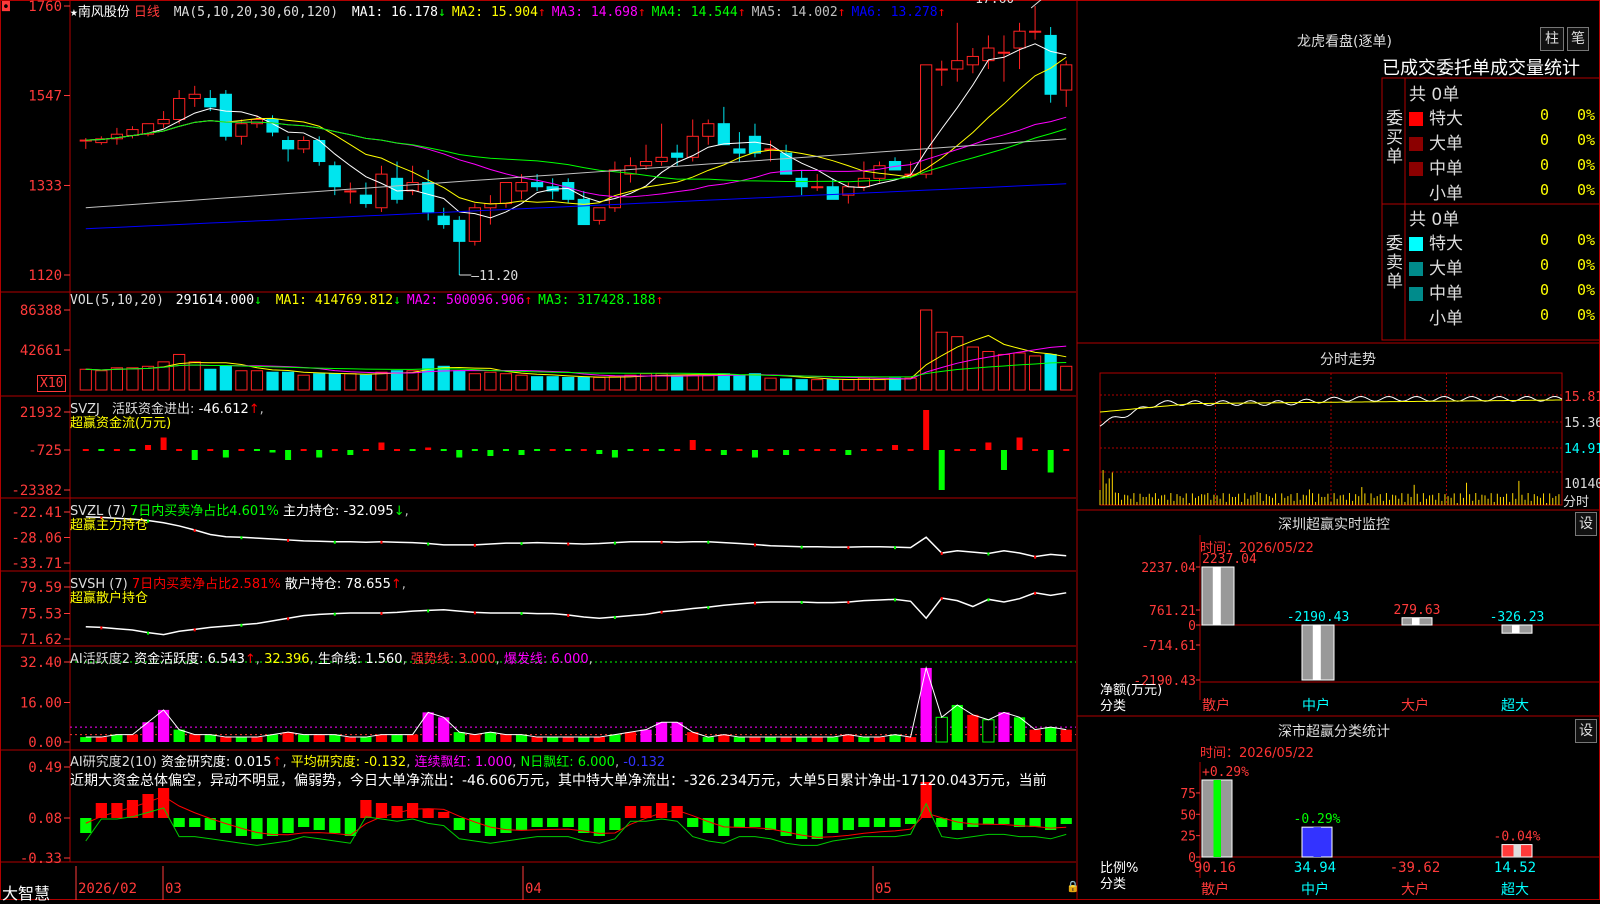 This screenshot has height=904, width=1600. What do you see at coordinates (1586, 731) in the screenshot?
I see `classify-settings-button: 设` at bounding box center [1586, 731].